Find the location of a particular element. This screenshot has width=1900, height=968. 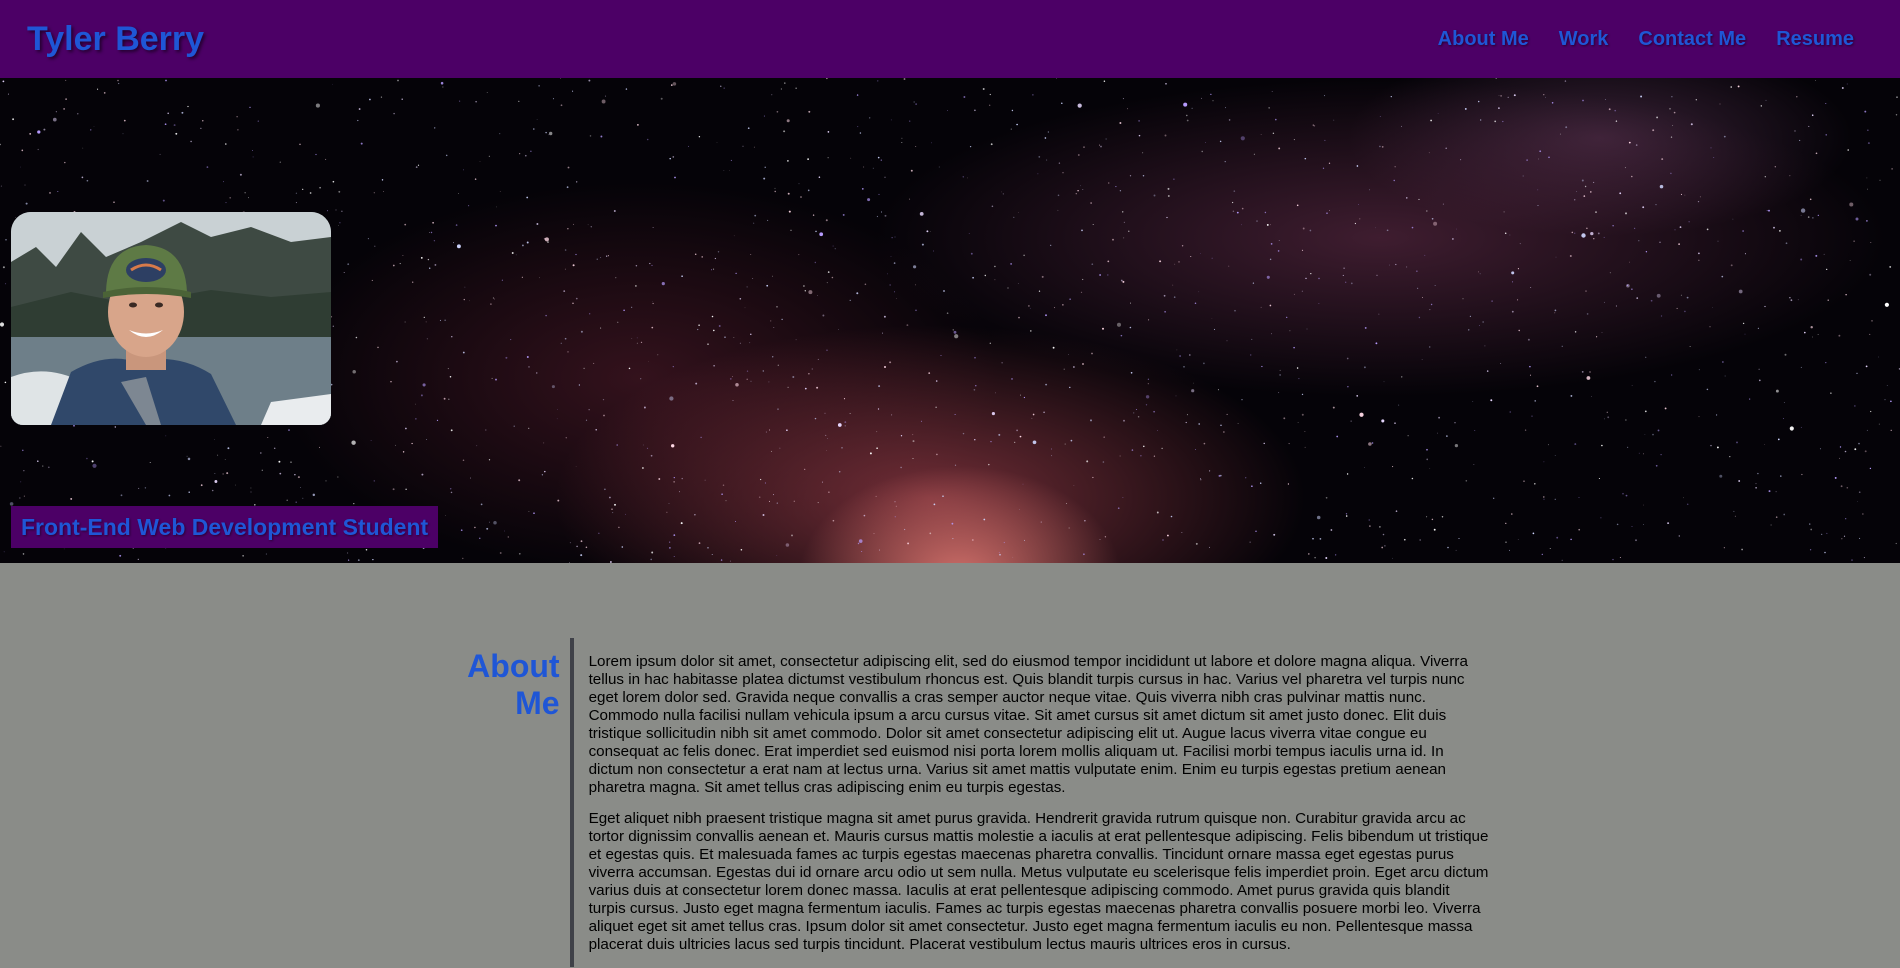

about-heading-line2: Me is located at coordinates (537, 703).